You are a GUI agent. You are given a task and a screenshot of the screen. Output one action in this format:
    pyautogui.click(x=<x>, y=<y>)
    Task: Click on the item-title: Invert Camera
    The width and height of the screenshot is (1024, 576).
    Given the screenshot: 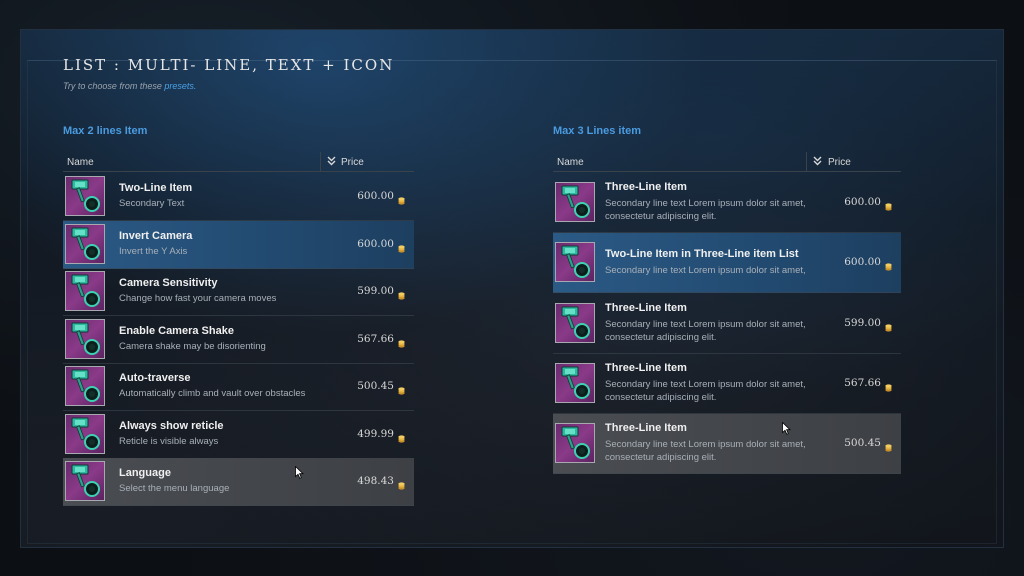 What is the action you would take?
    pyautogui.click(x=156, y=236)
    